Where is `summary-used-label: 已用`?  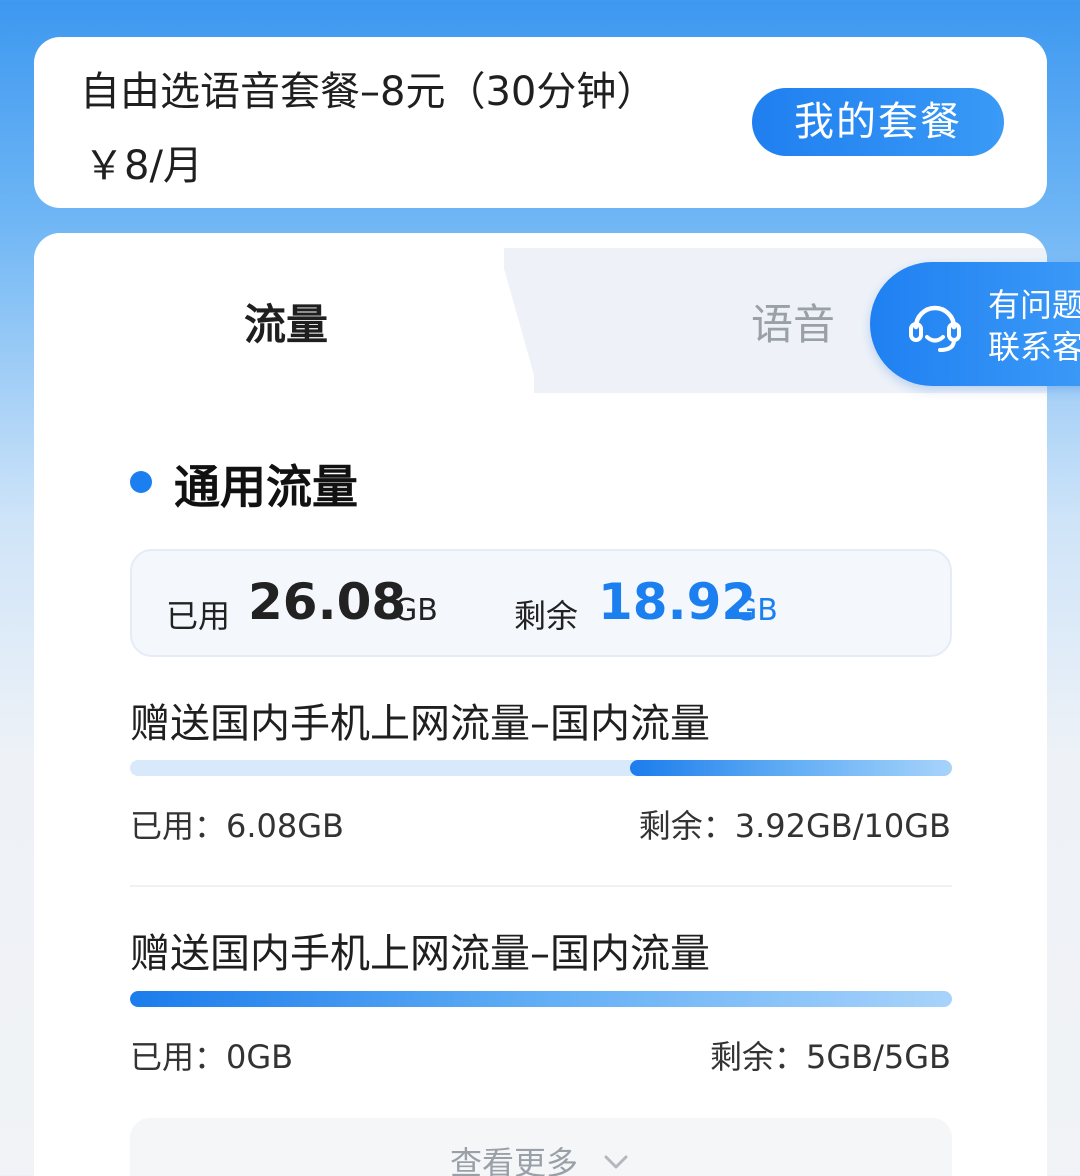 summary-used-label: 已用 is located at coordinates (198, 616).